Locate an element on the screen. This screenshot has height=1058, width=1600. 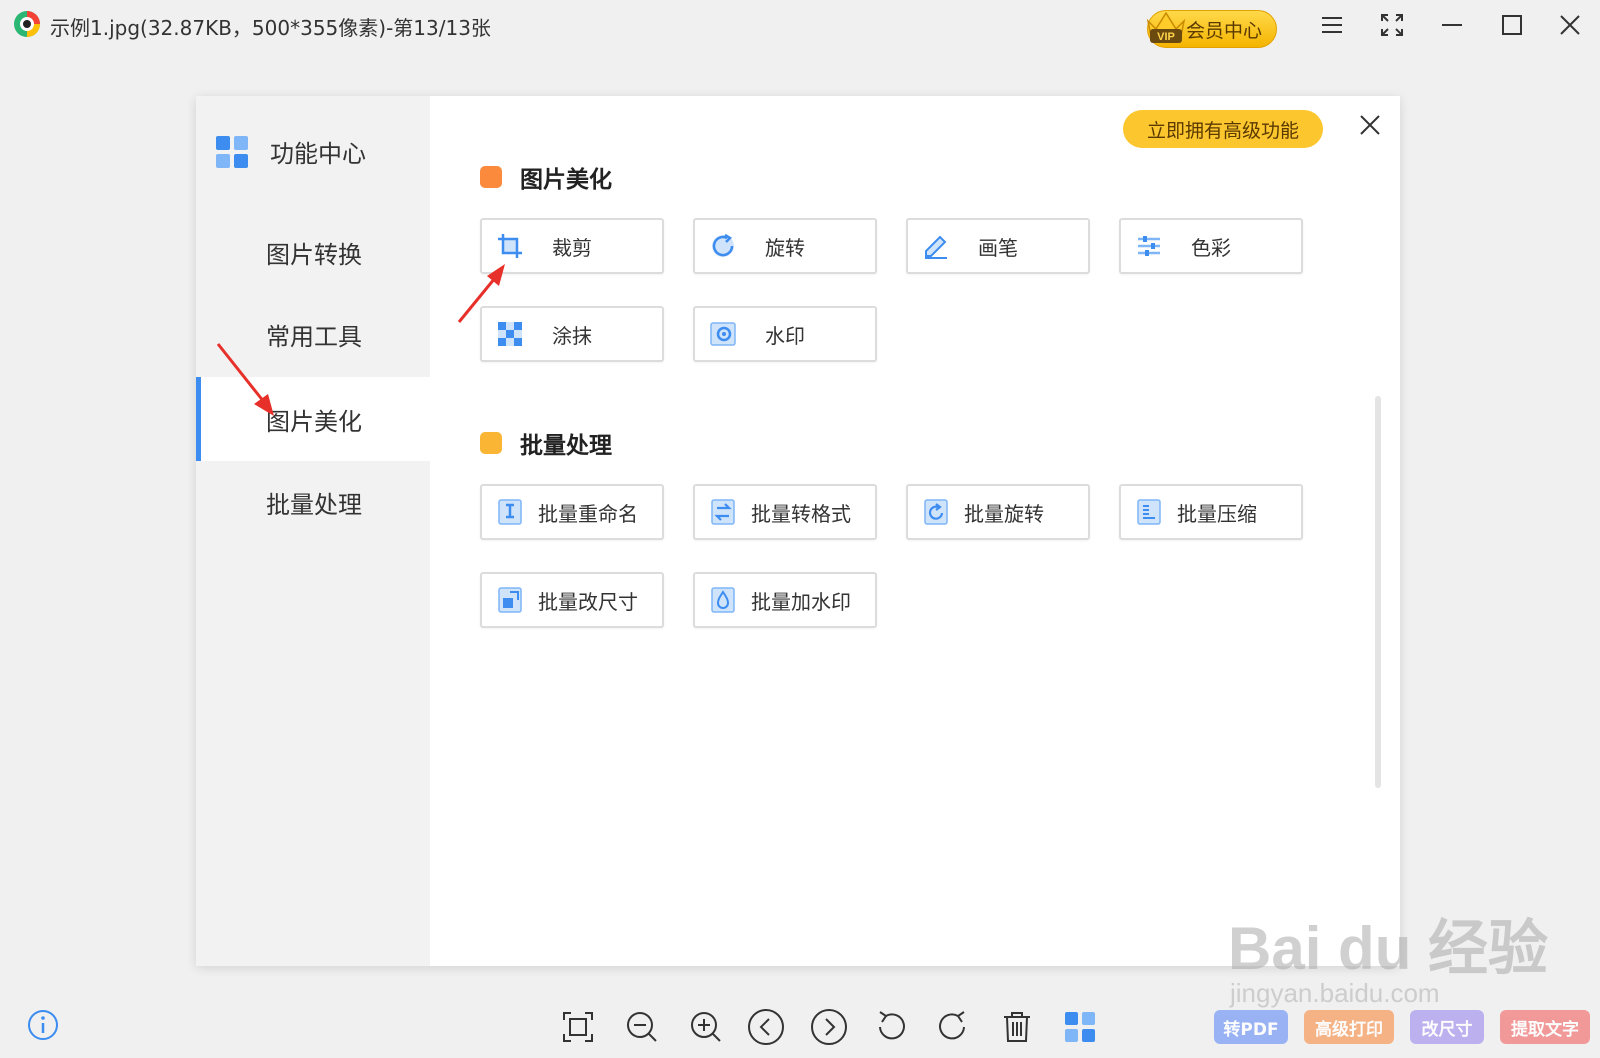
vip-crown-icon: VIP is located at coordinates (1166, 27).